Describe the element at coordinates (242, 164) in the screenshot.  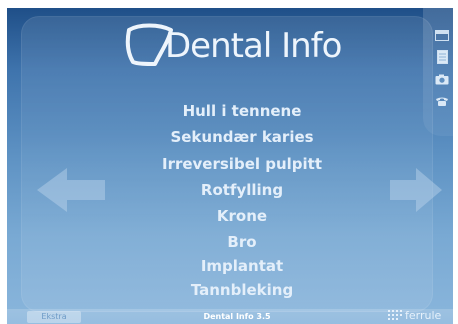
I see `menu-item-irreversibel-pulpitt: Irreversibel pulpitt` at that location.